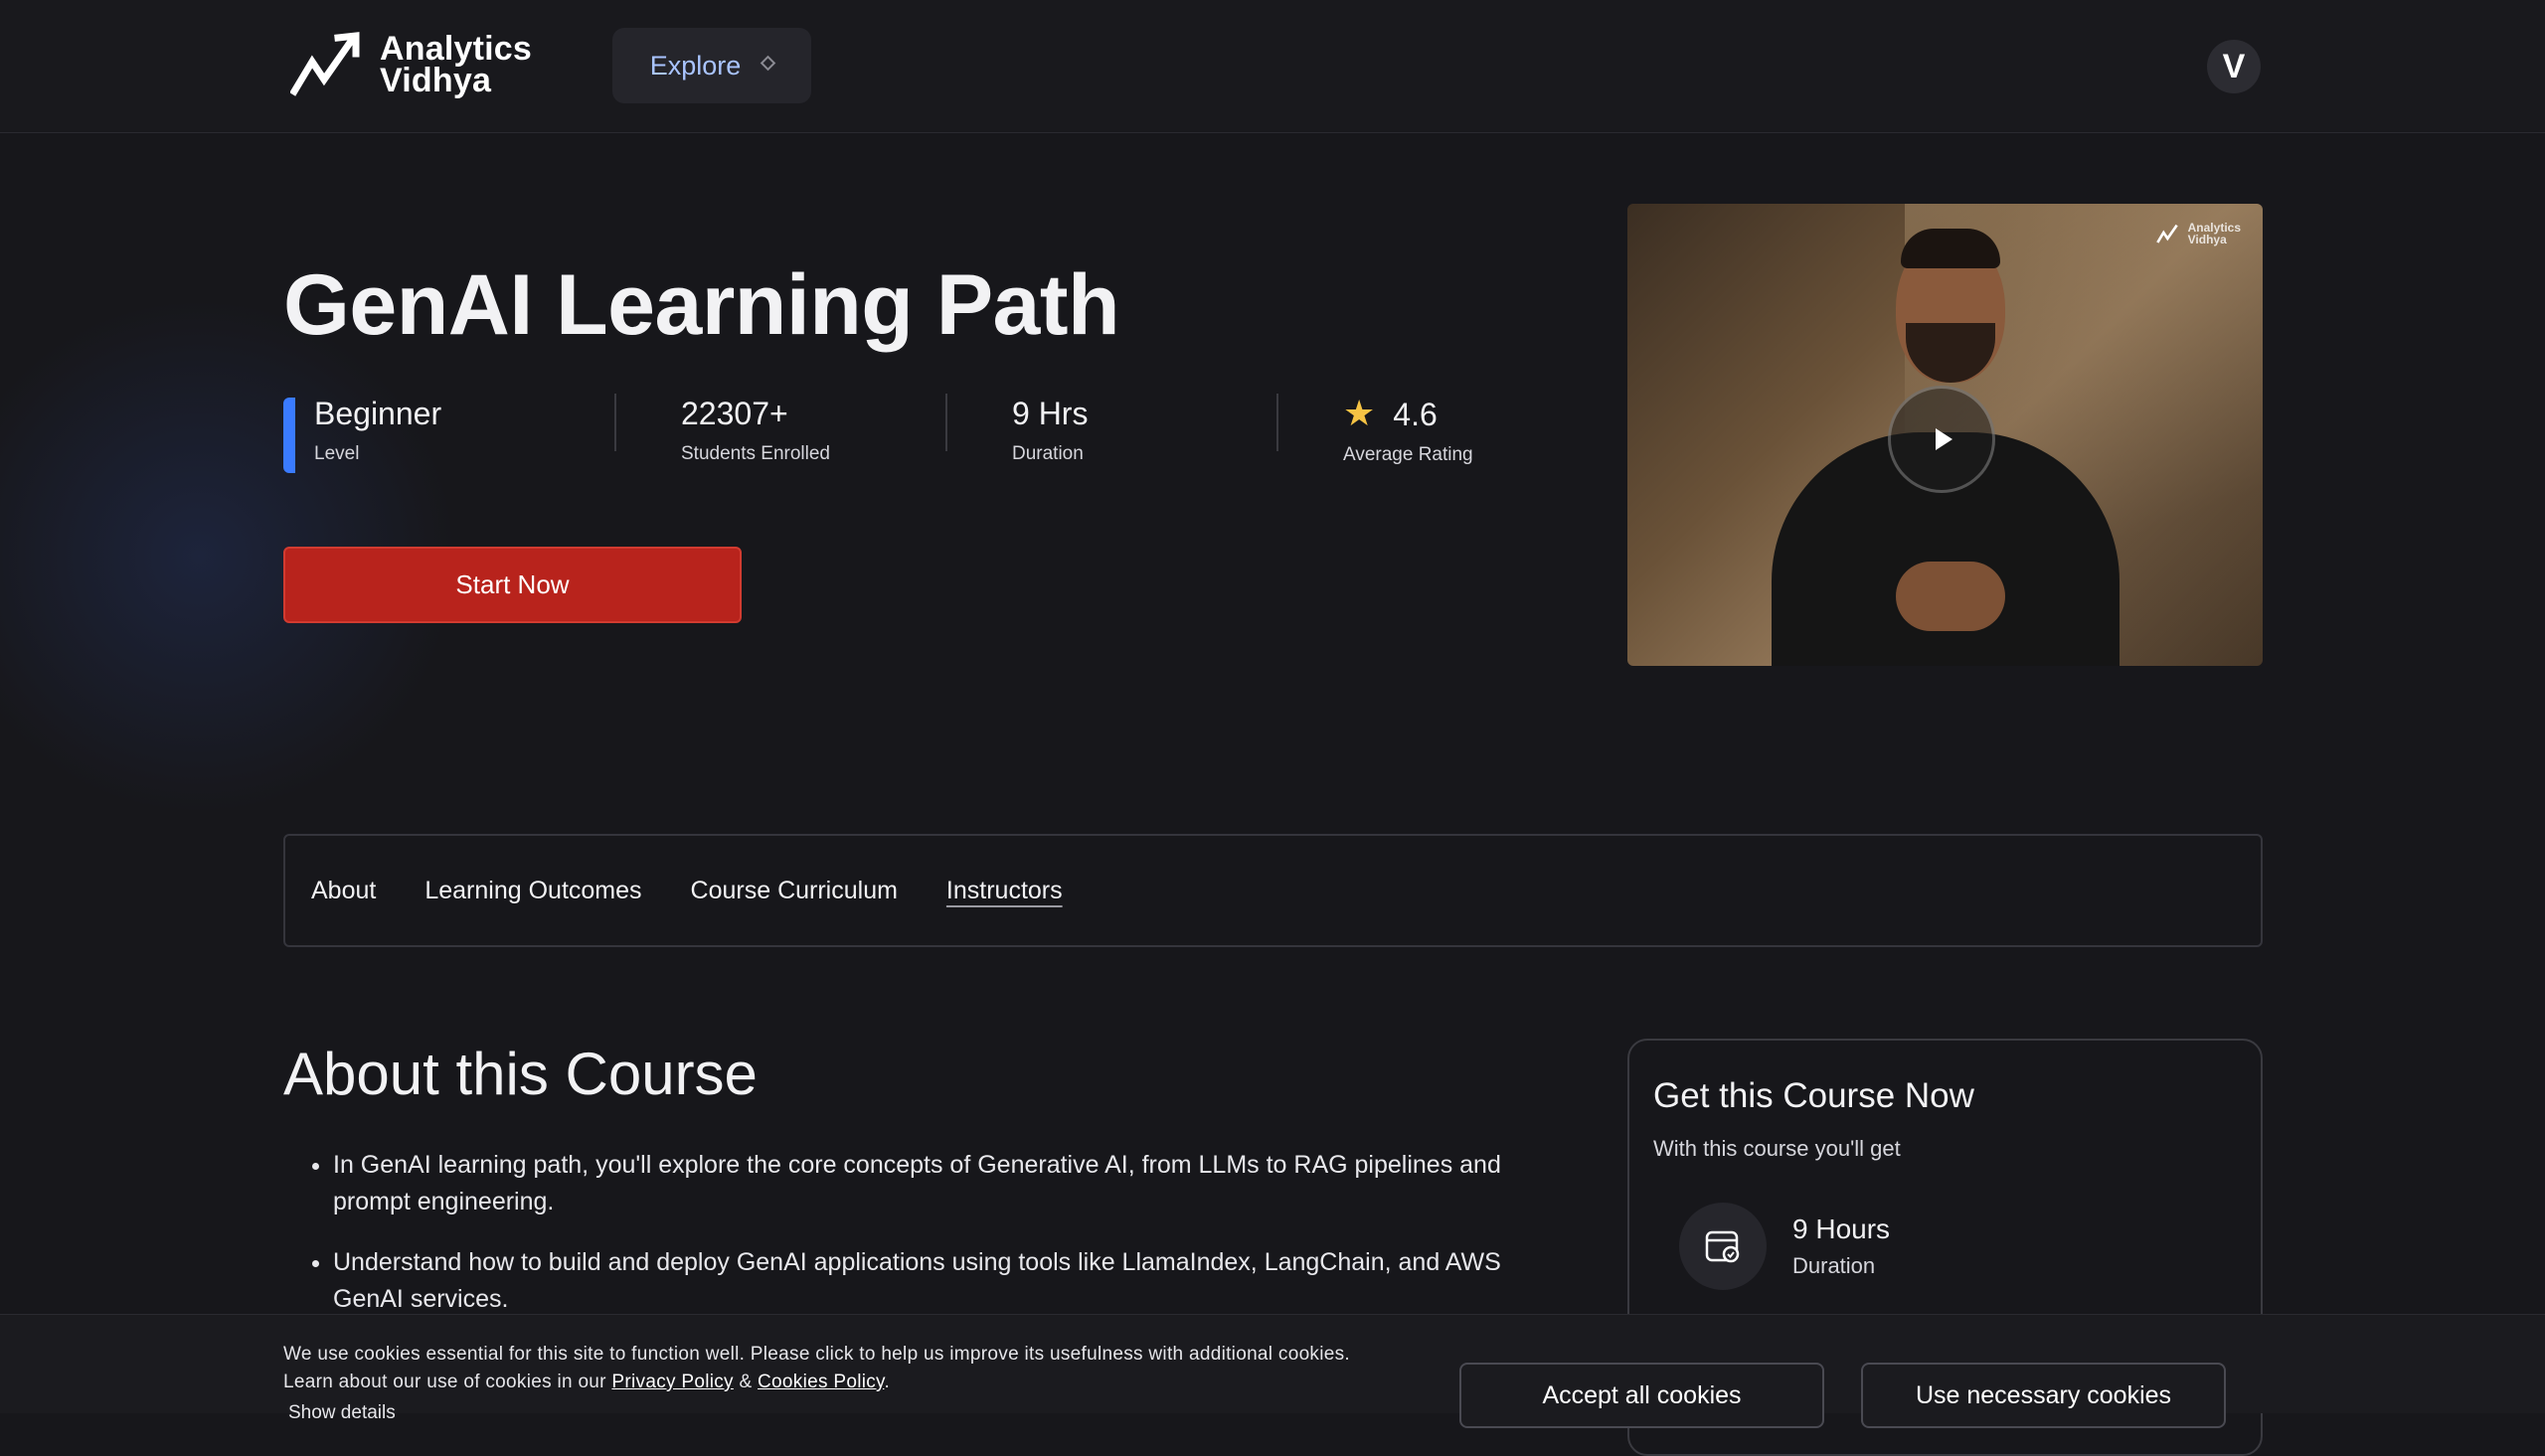 The height and width of the screenshot is (1456, 2545). I want to click on card-title: Get this Course Now, so click(1813, 1095).